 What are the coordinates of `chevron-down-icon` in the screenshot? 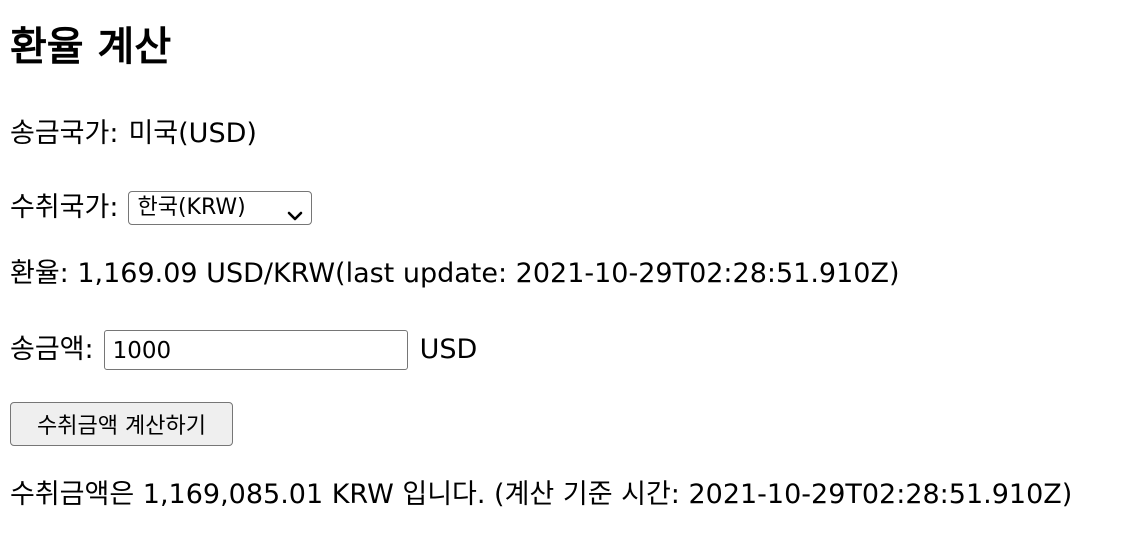 It's located at (295, 210).